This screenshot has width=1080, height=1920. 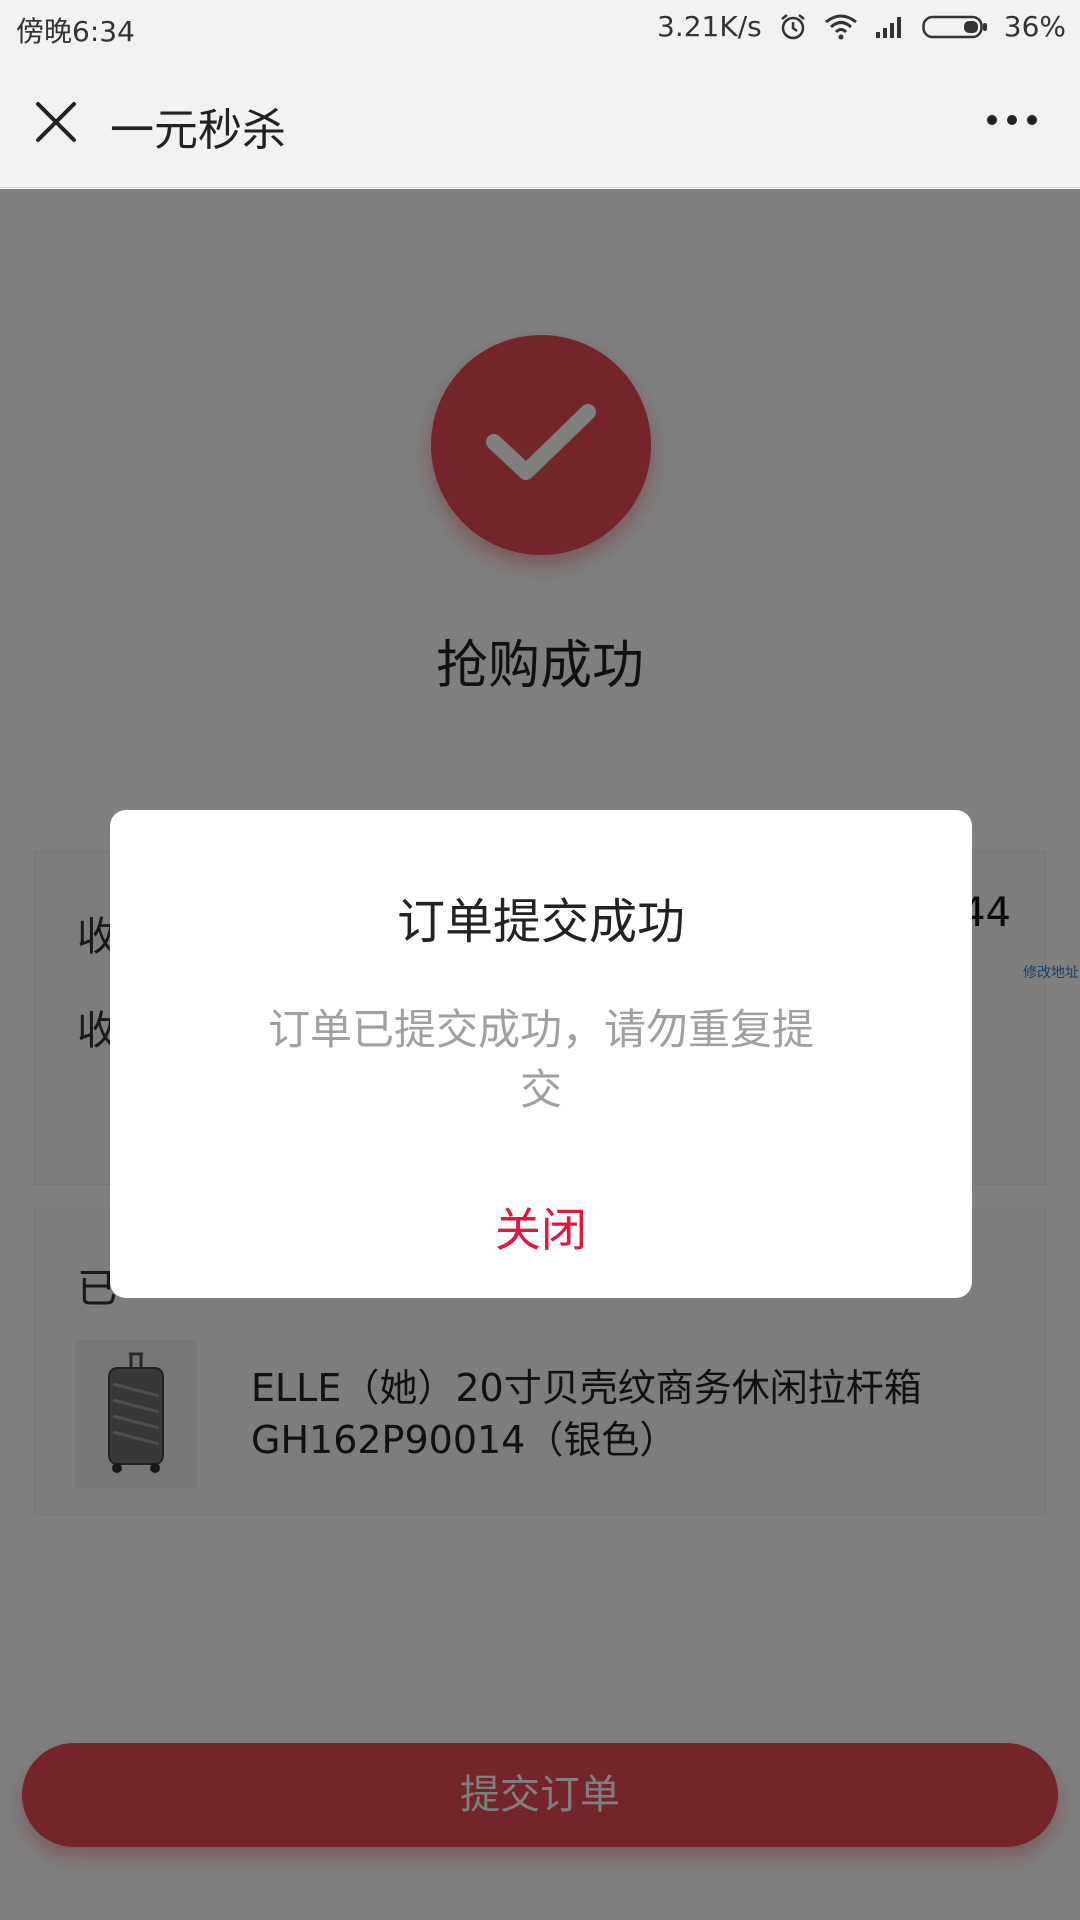 I want to click on more-icon, so click(x=1012, y=120).